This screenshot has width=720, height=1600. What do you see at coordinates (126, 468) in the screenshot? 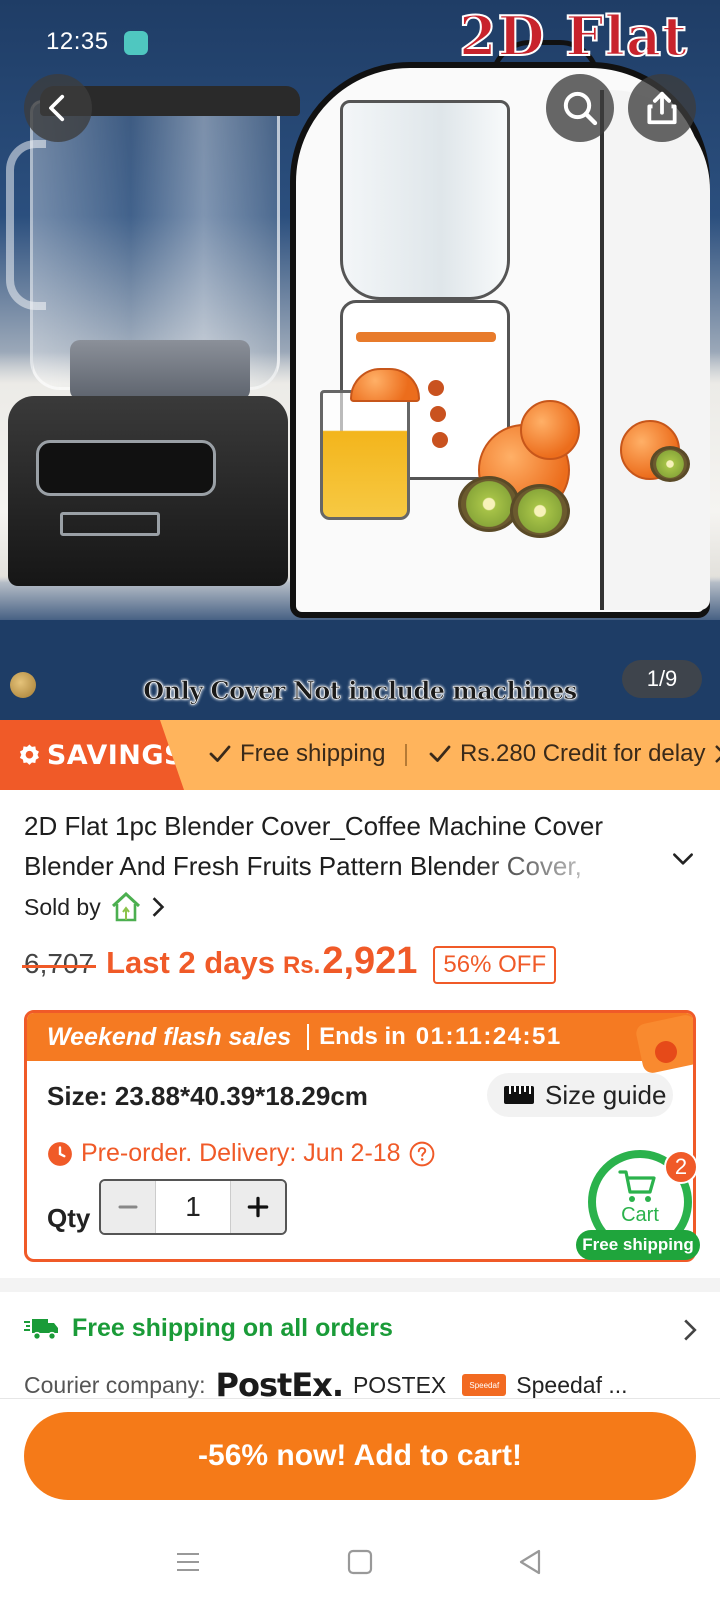
I see `blender-control-panel` at bounding box center [126, 468].